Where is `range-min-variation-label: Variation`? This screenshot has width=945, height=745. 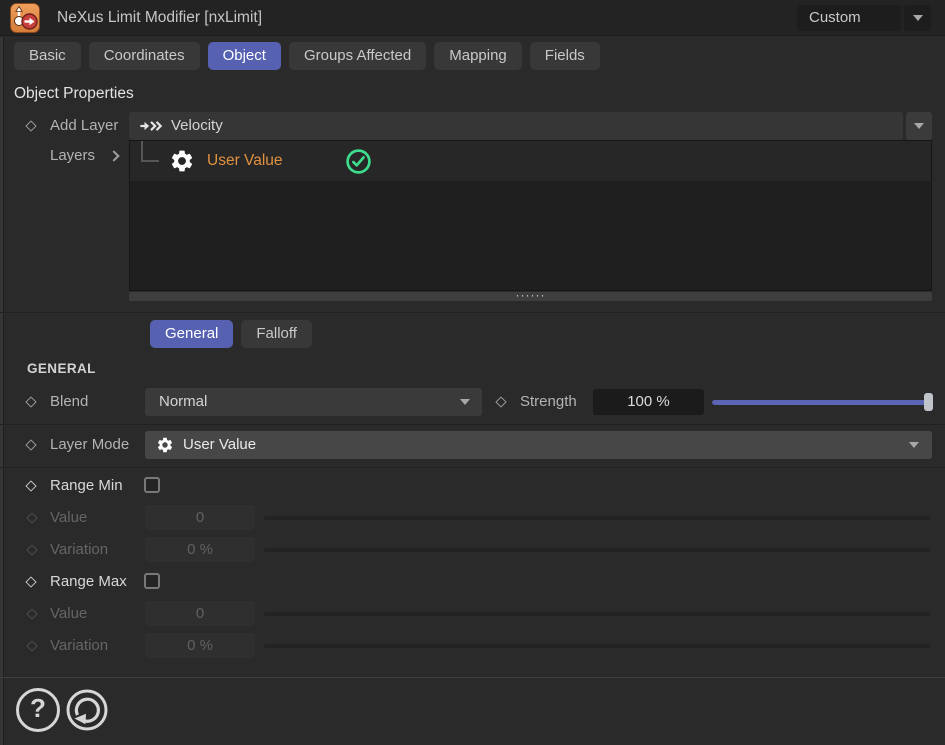
range-min-variation-label: Variation is located at coordinates (79, 549).